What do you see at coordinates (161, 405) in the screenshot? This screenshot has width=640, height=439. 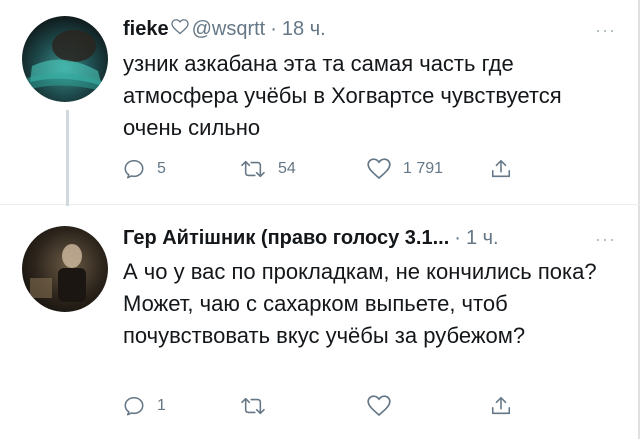 I see `reply-count: 1` at bounding box center [161, 405].